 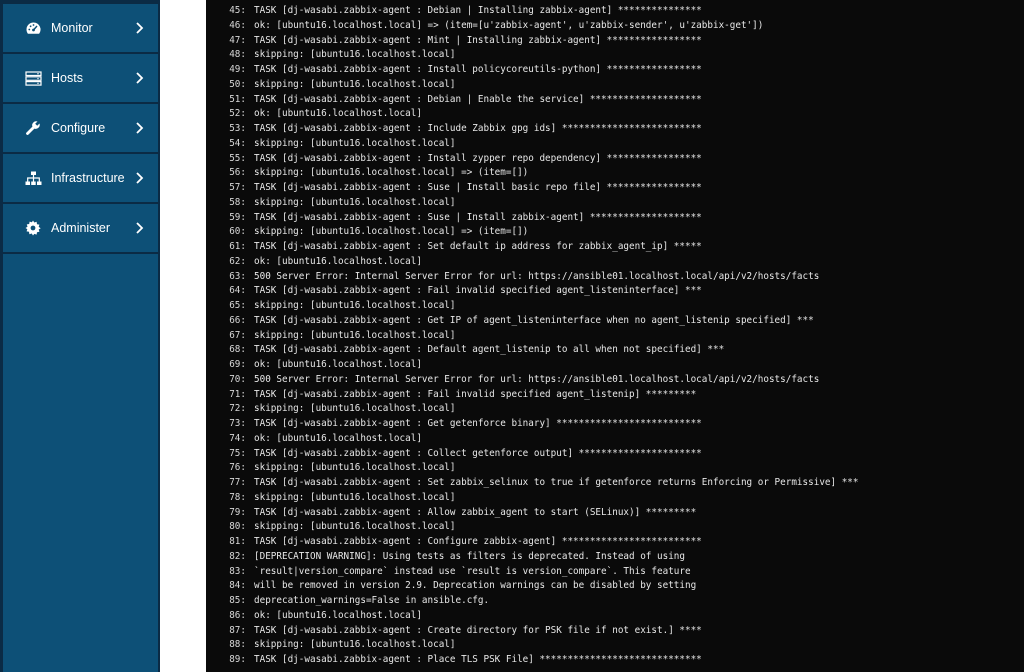 I want to click on line-number: 75:, so click(x=237, y=453).